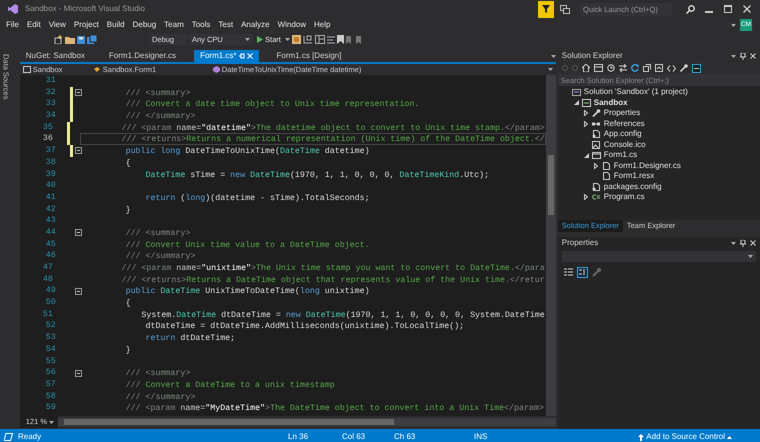  Describe the element at coordinates (360, 40) in the screenshot. I see `bookmark-next-icon` at that location.